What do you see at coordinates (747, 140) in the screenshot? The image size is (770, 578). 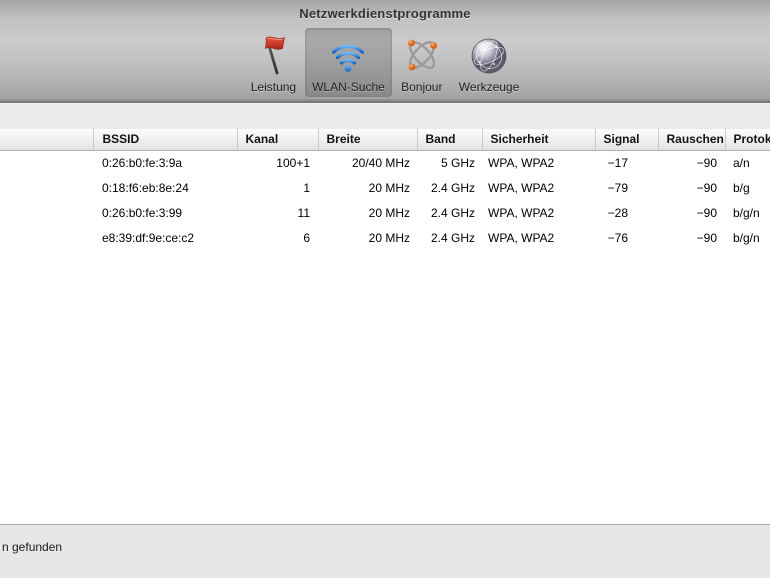 I see `column-header-protokoll: Protokoll` at bounding box center [747, 140].